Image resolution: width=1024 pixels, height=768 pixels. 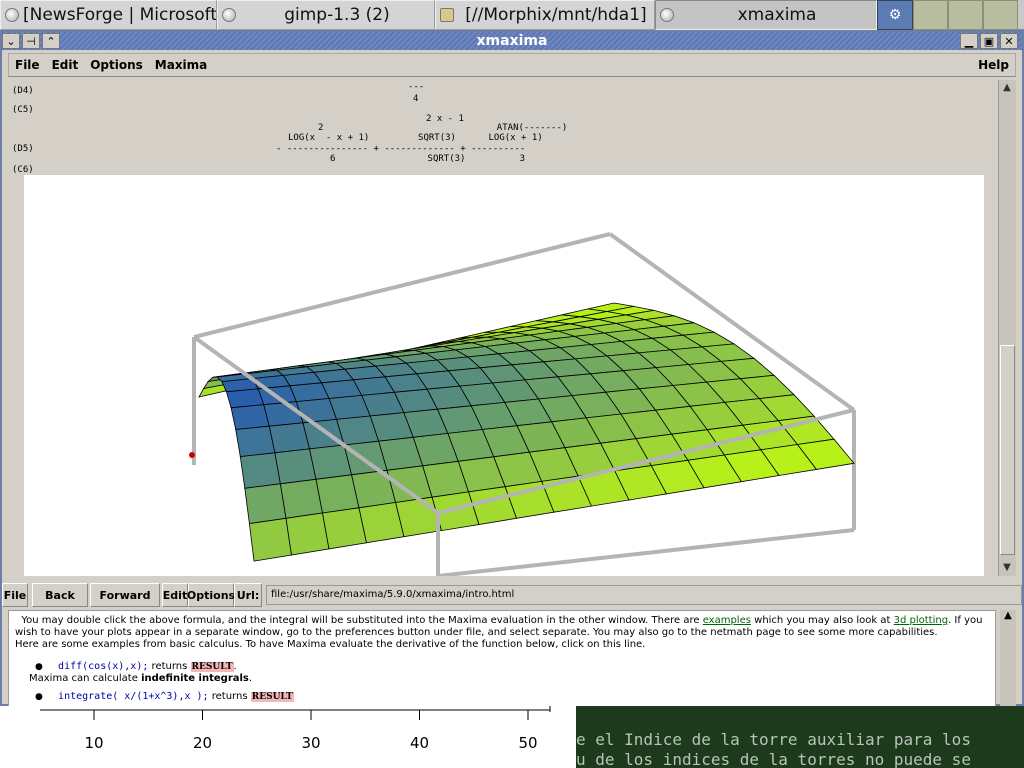 I want to click on task-newsforge: [NewsForge | Microsoft to, so click(x=108, y=15).